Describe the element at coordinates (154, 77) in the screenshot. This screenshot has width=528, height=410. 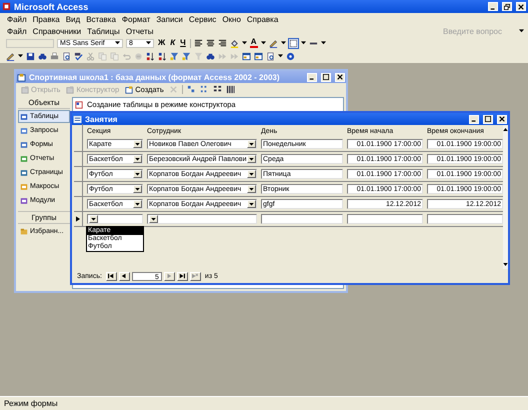
I see `window-title: Спортивная школа1 : база данных (формат Access 2002 - 2003)` at that location.